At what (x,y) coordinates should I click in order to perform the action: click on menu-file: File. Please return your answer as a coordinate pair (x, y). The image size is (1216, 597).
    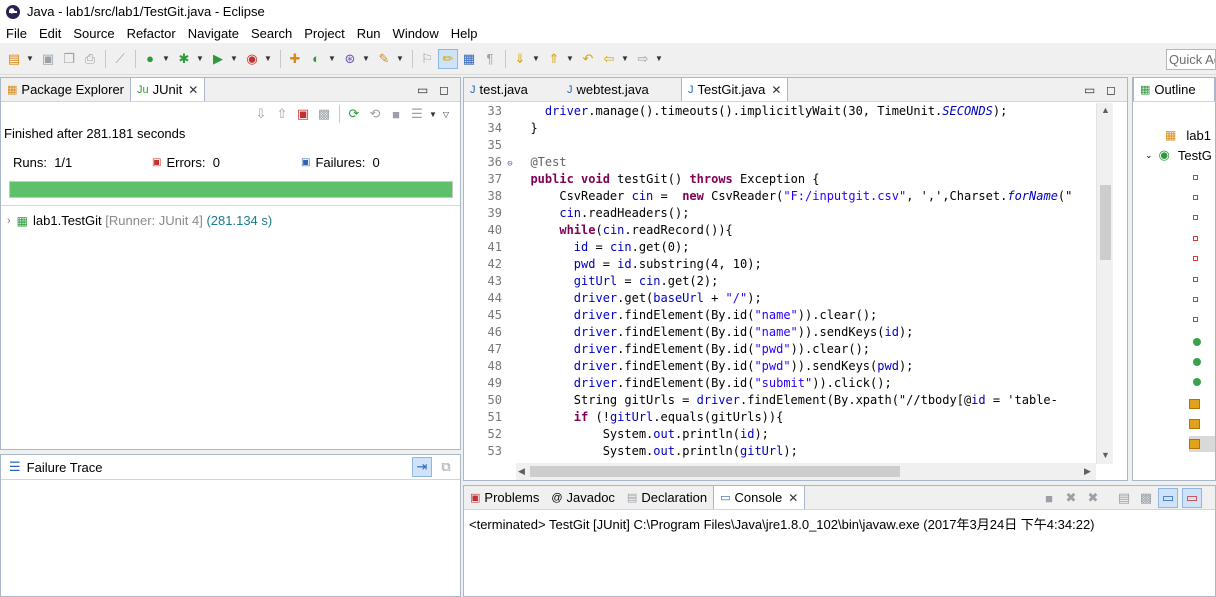
    Looking at the image, I should click on (16, 33).